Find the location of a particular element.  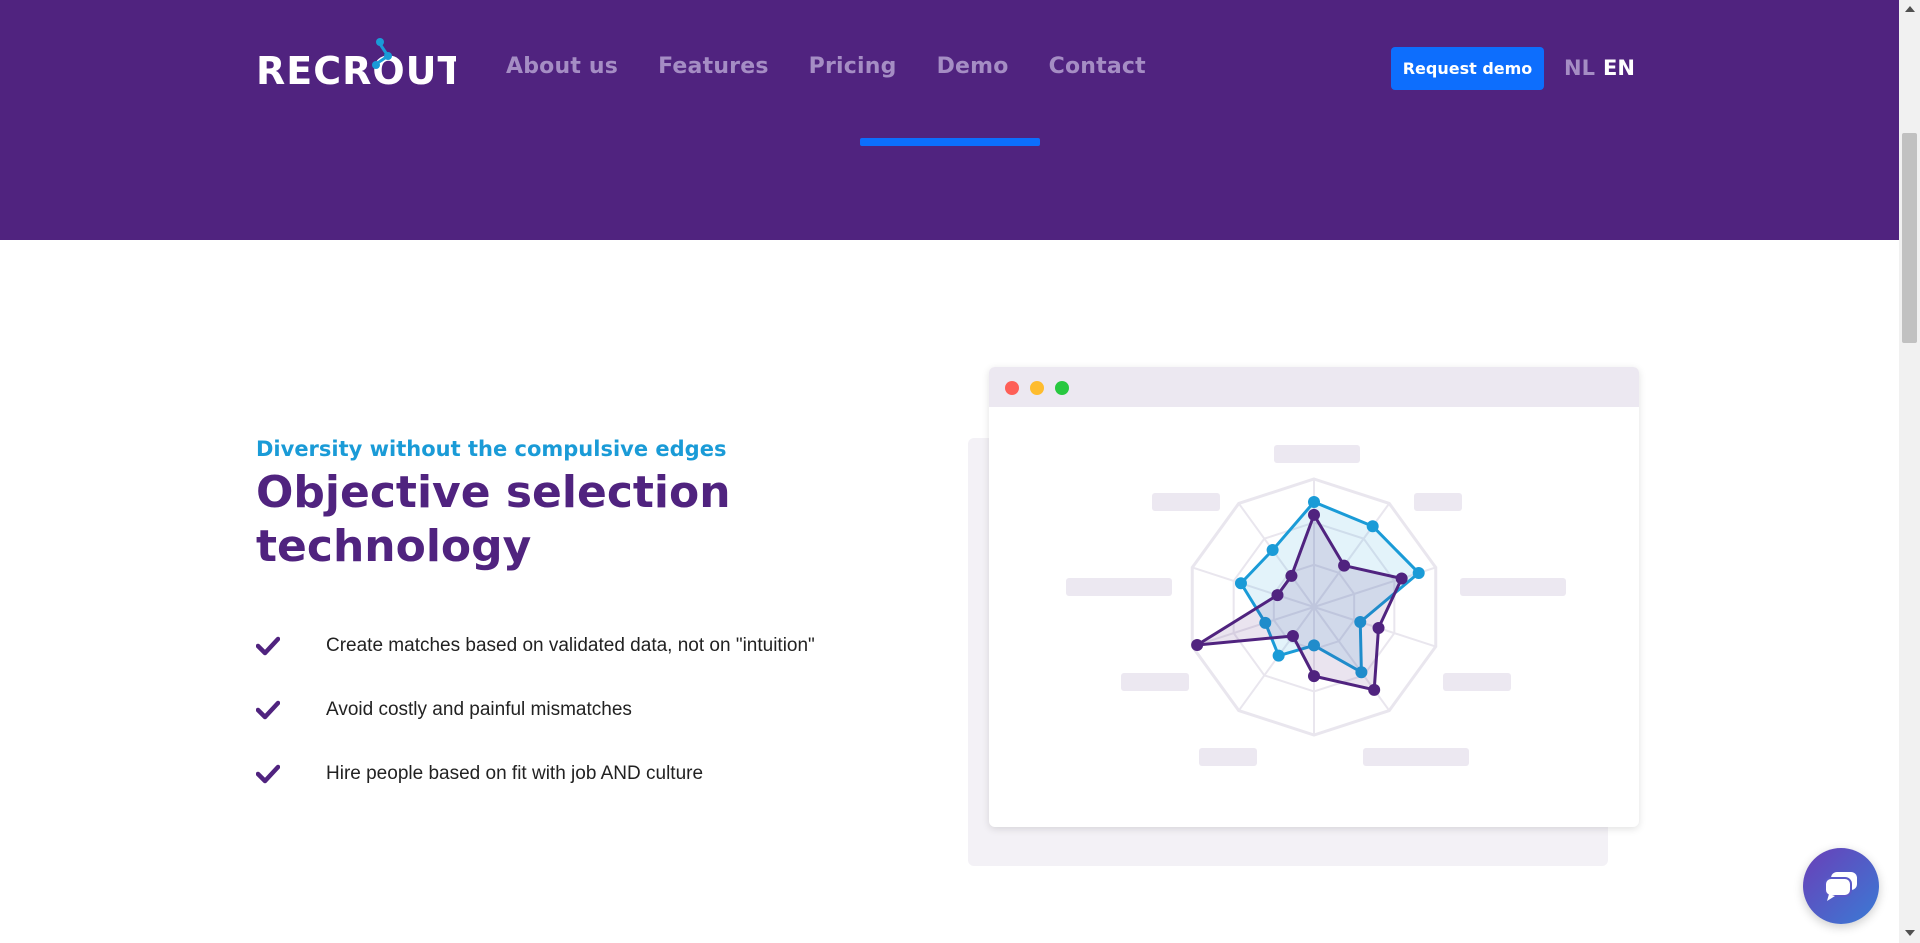

chat-bubble-icon is located at coordinates (1840, 886).